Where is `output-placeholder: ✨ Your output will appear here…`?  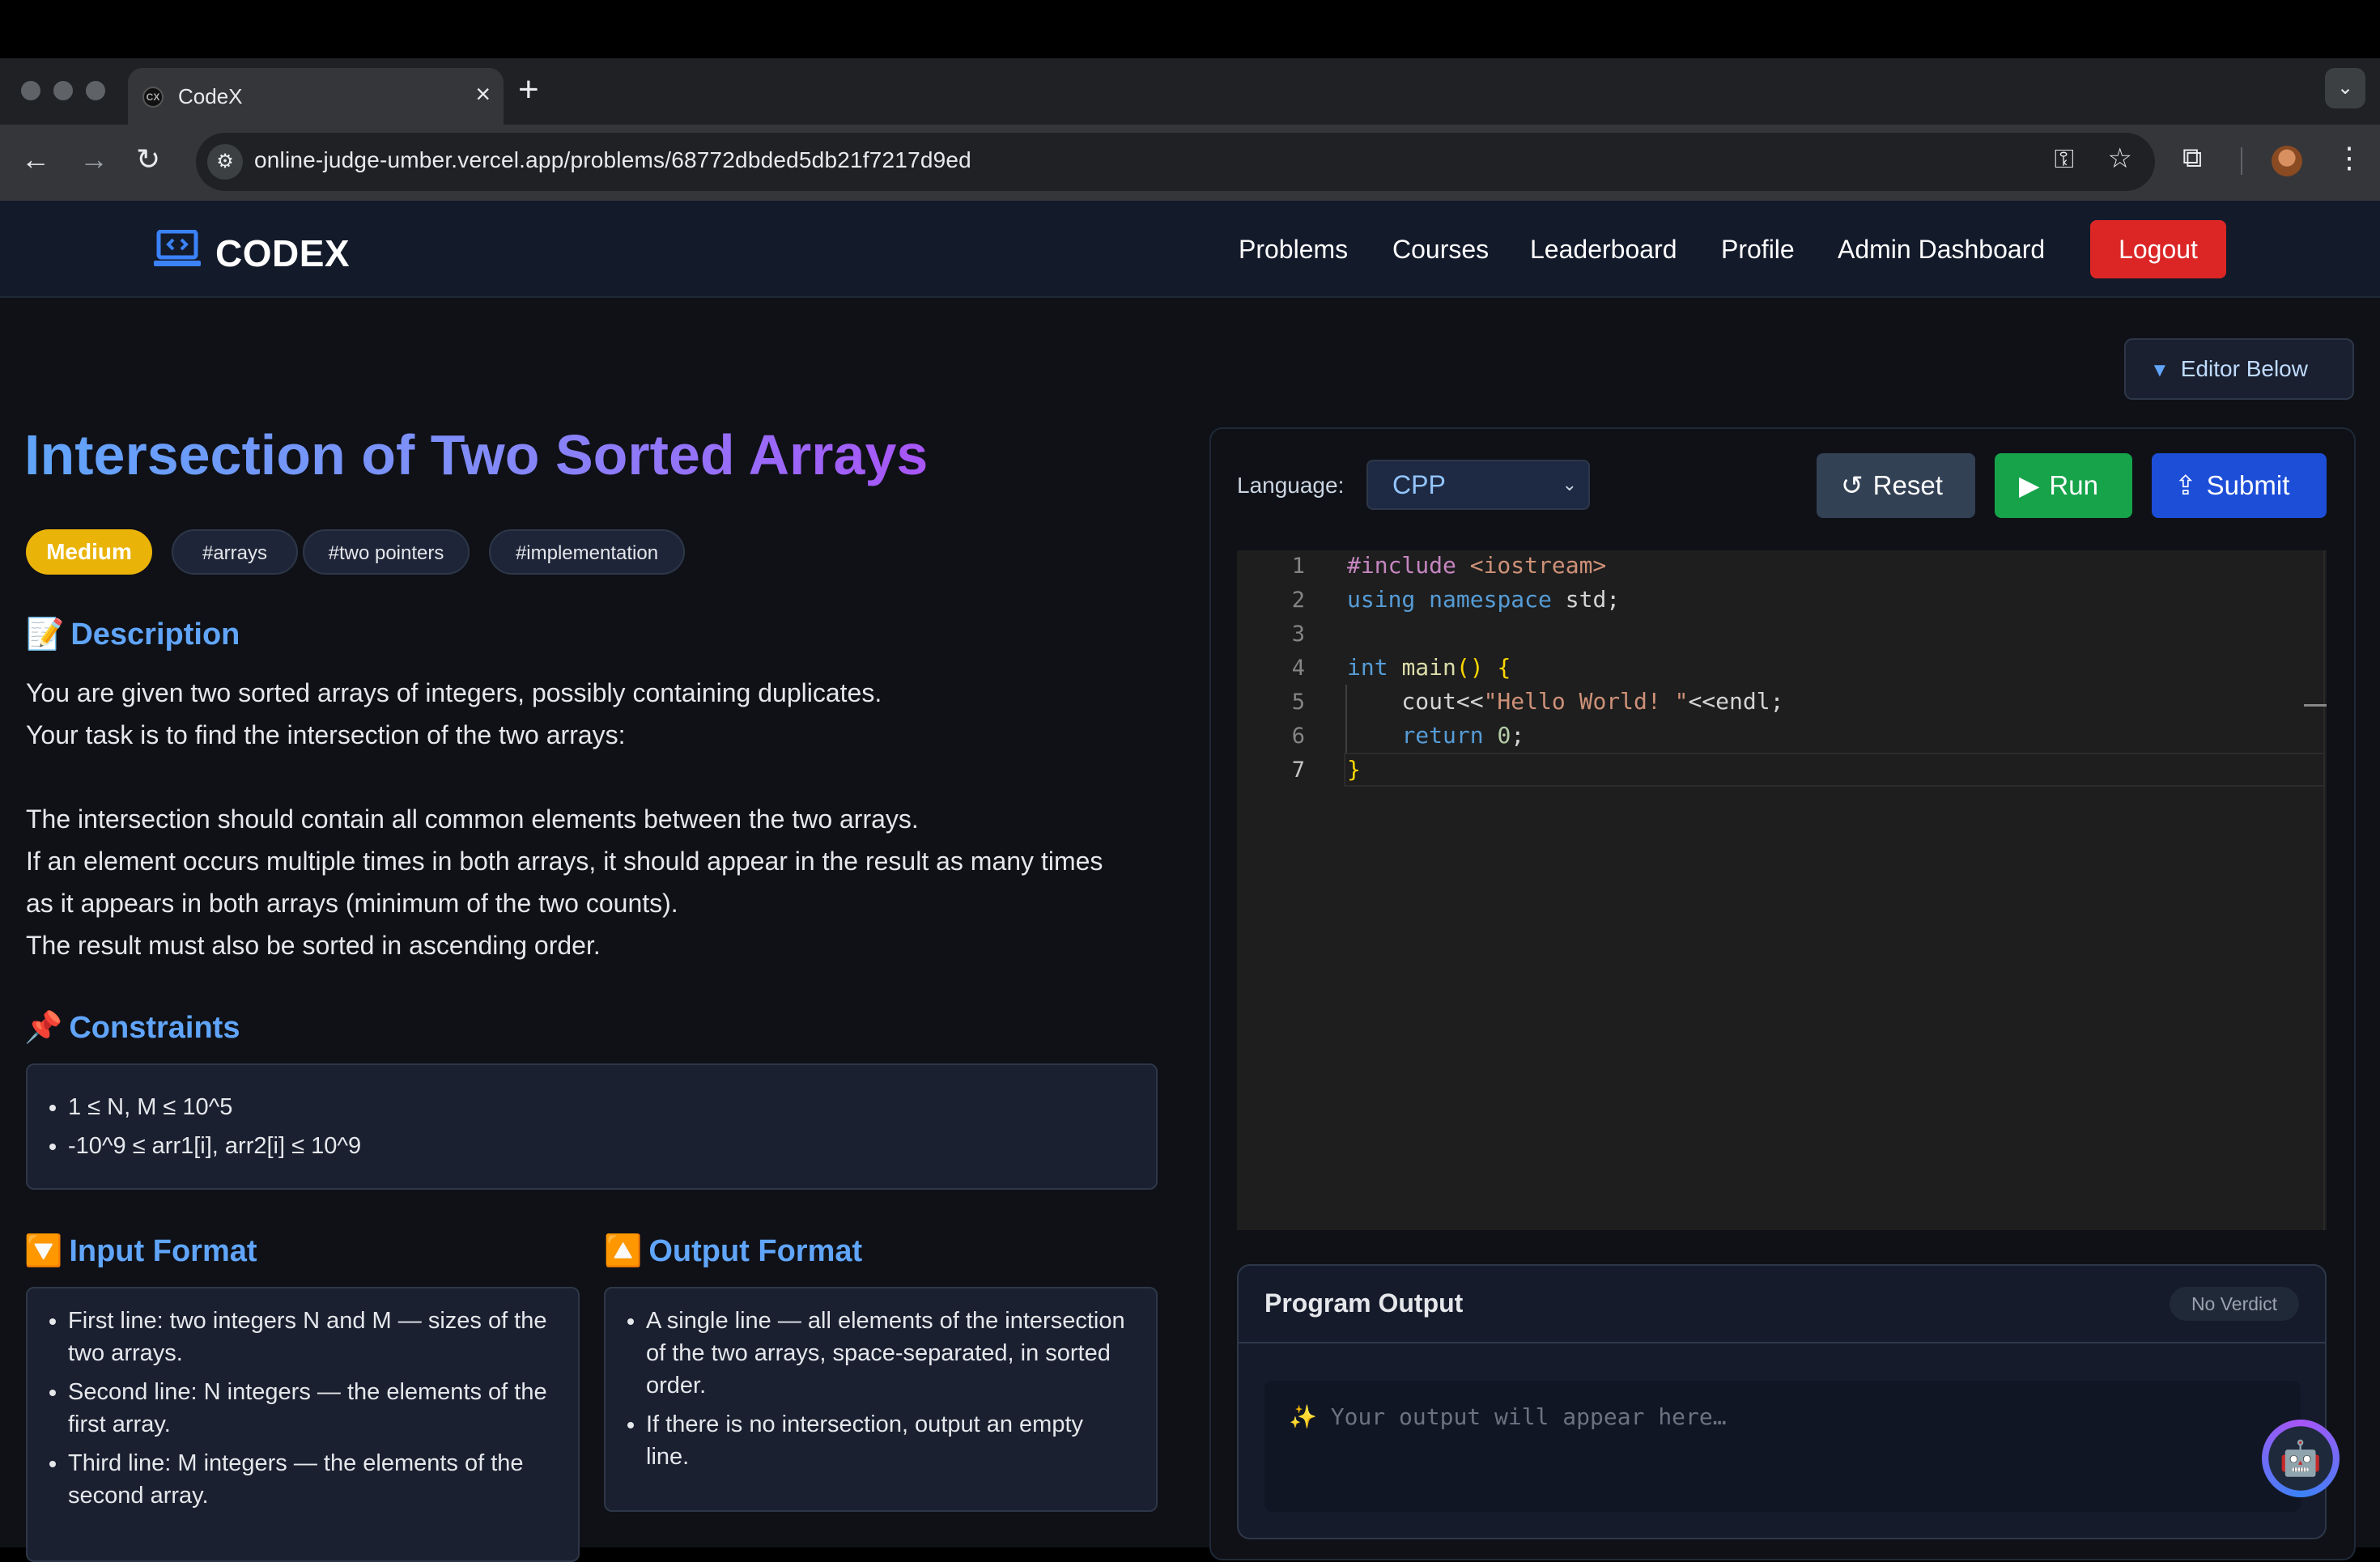
output-placeholder: ✨ Your output will appear here… is located at coordinates (1508, 1416).